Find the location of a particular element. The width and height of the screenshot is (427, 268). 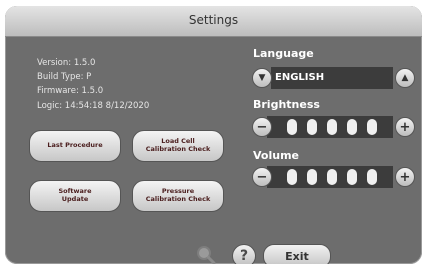

language-down-button: ▼ is located at coordinates (262, 78).